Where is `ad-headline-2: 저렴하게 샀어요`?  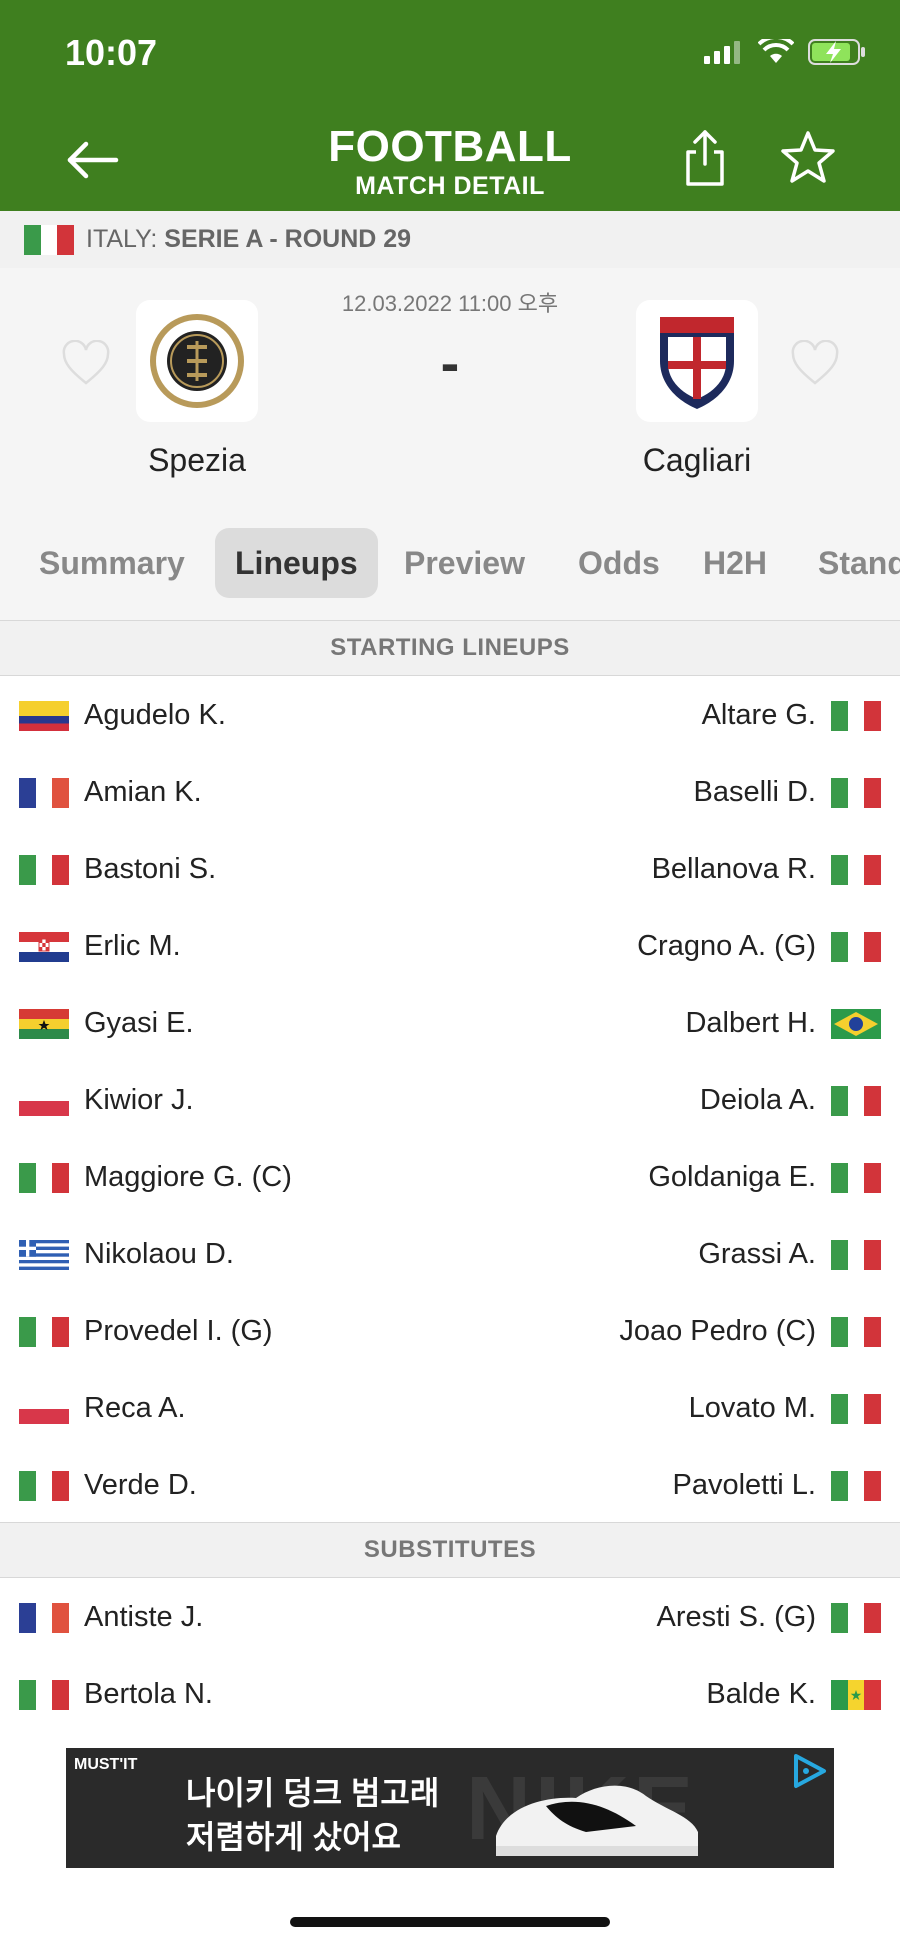 ad-headline-2: 저렴하게 샀어요 is located at coordinates (293, 1837).